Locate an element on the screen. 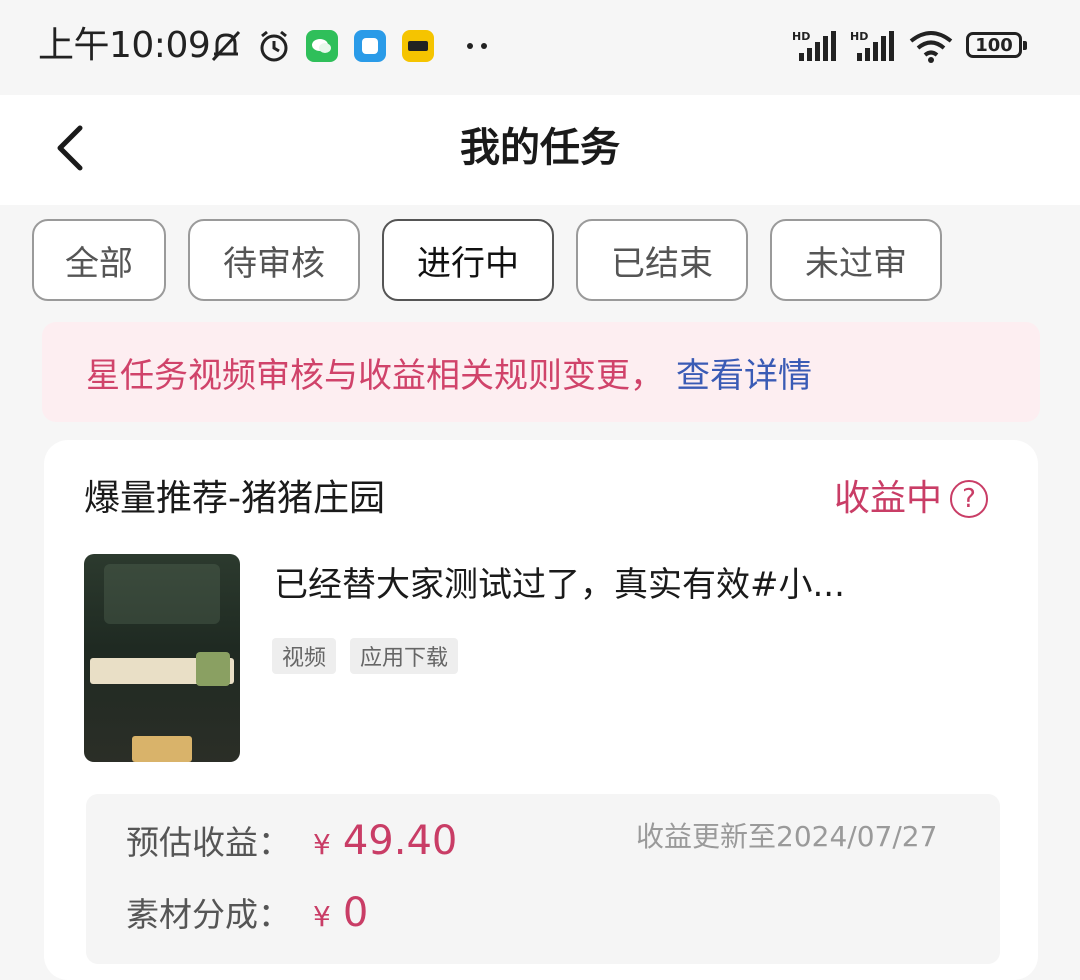 The height and width of the screenshot is (980, 1080). notice-text: 星任务视频审核与收益相关规则变更， is located at coordinates (375, 375).